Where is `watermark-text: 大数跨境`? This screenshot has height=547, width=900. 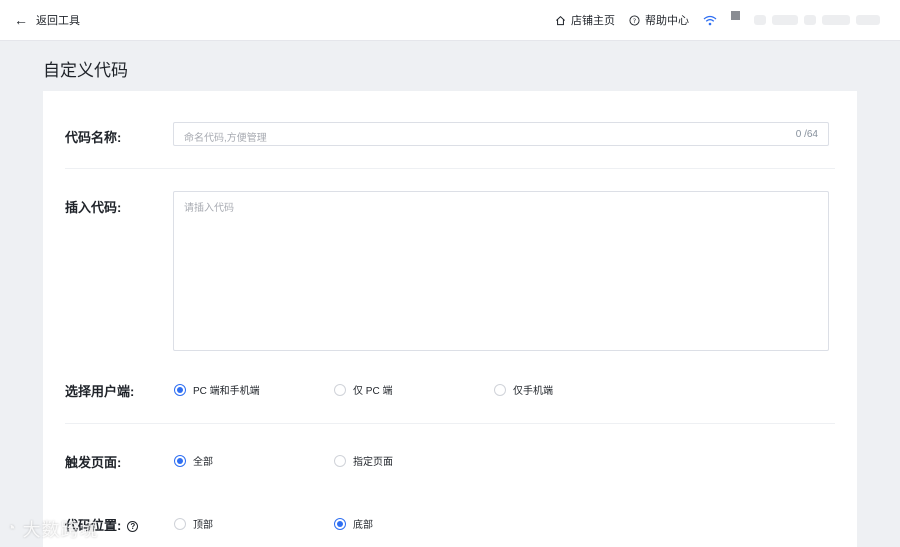
watermark-text: 大数跨境 is located at coordinates (60, 530).